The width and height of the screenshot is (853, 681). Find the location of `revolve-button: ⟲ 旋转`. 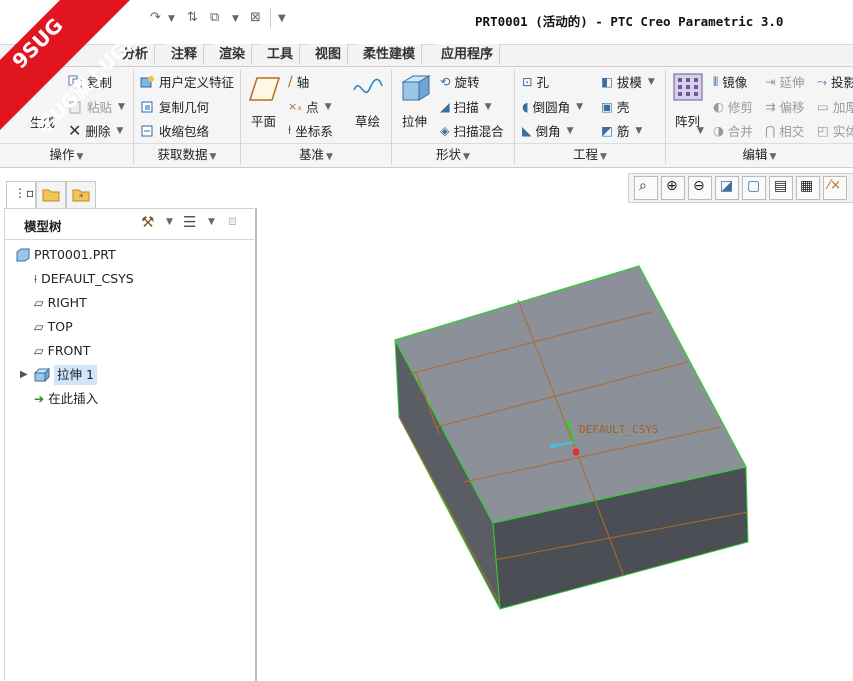

revolve-button: ⟲ 旋转 is located at coordinates (460, 81).